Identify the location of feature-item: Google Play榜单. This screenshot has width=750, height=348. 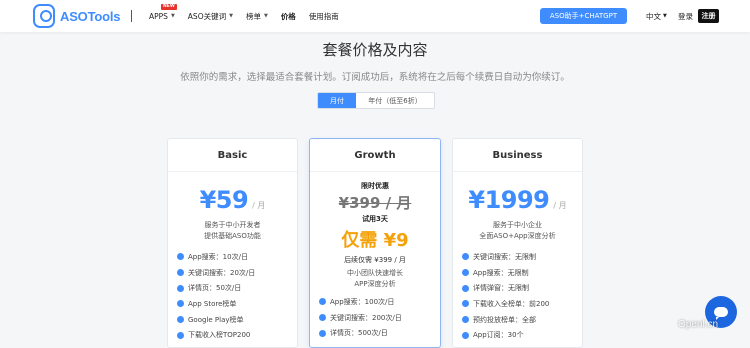
(237, 320).